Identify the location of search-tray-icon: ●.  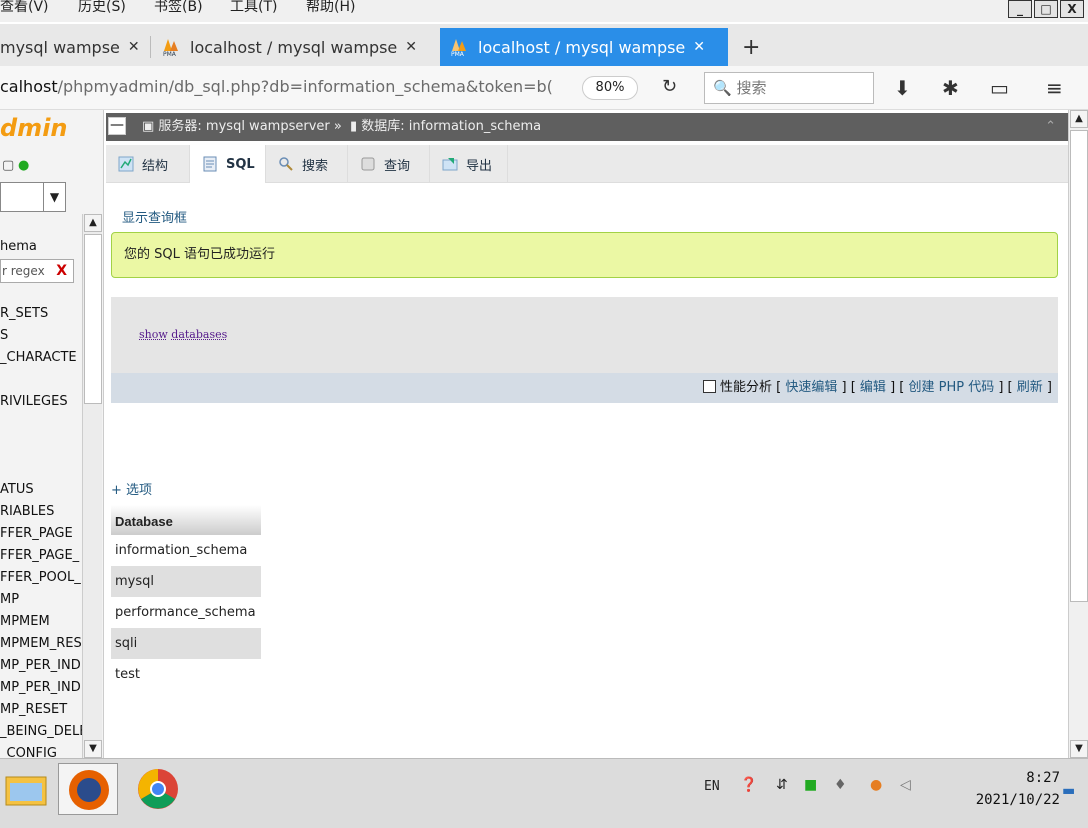
(876, 785).